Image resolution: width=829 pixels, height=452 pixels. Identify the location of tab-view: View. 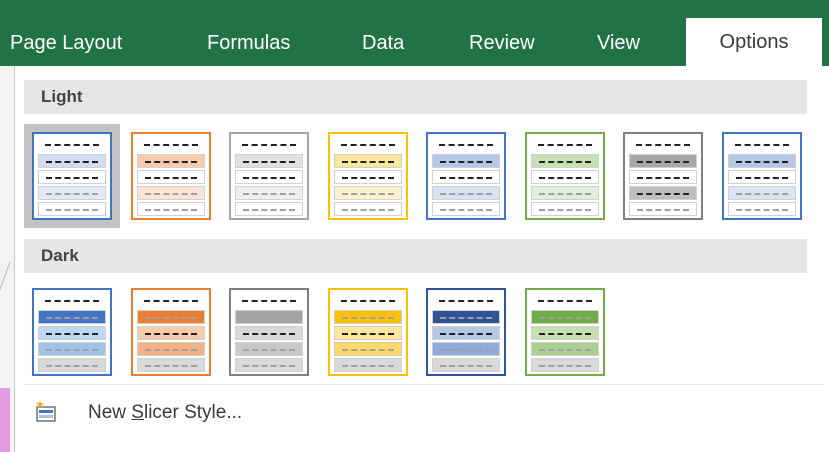
(618, 48).